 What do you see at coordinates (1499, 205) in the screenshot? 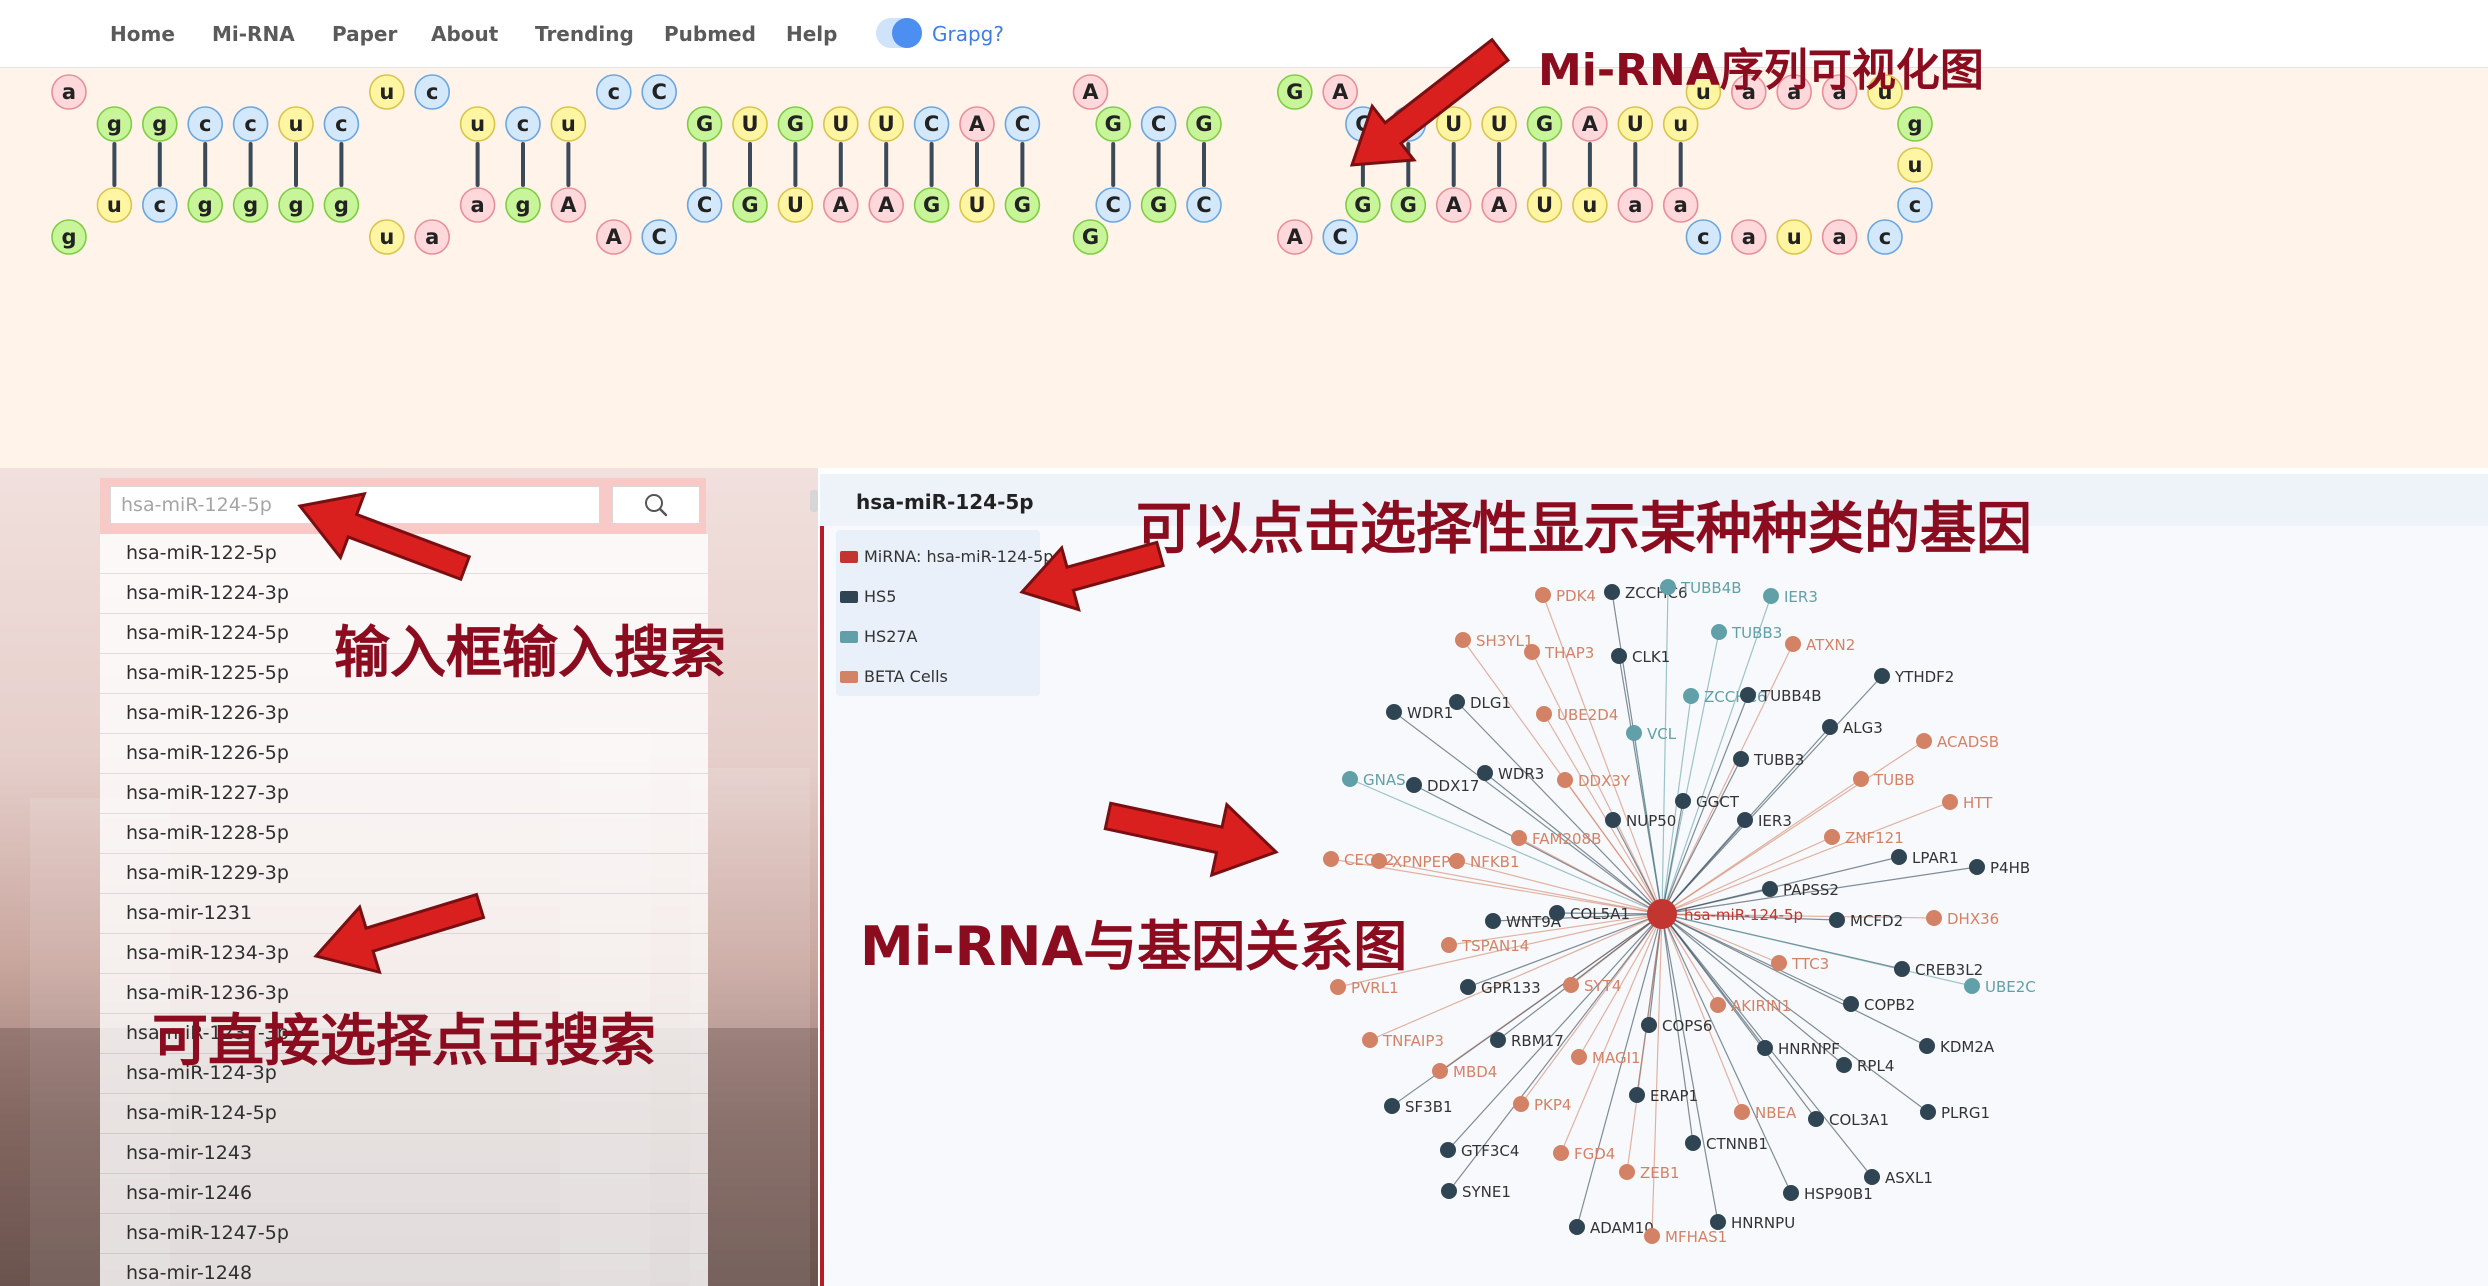
I see `nucleotide-letter: A` at bounding box center [1499, 205].